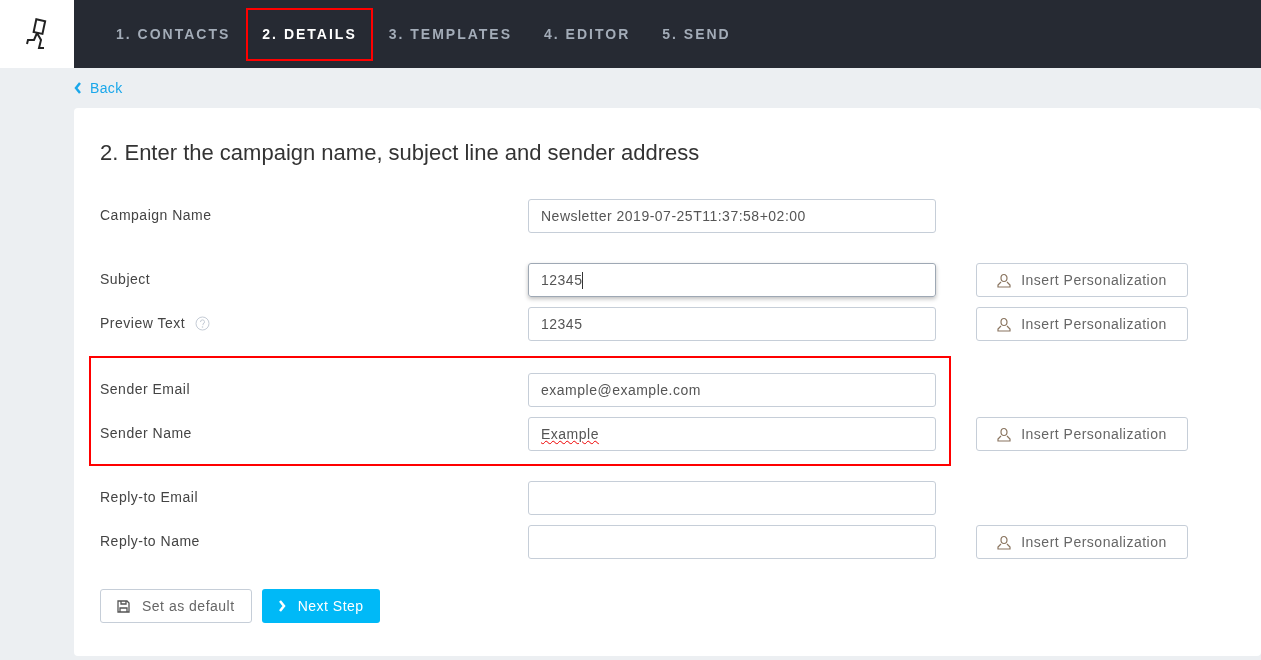  What do you see at coordinates (156, 215) in the screenshot?
I see `field-label: Campaign Name` at bounding box center [156, 215].